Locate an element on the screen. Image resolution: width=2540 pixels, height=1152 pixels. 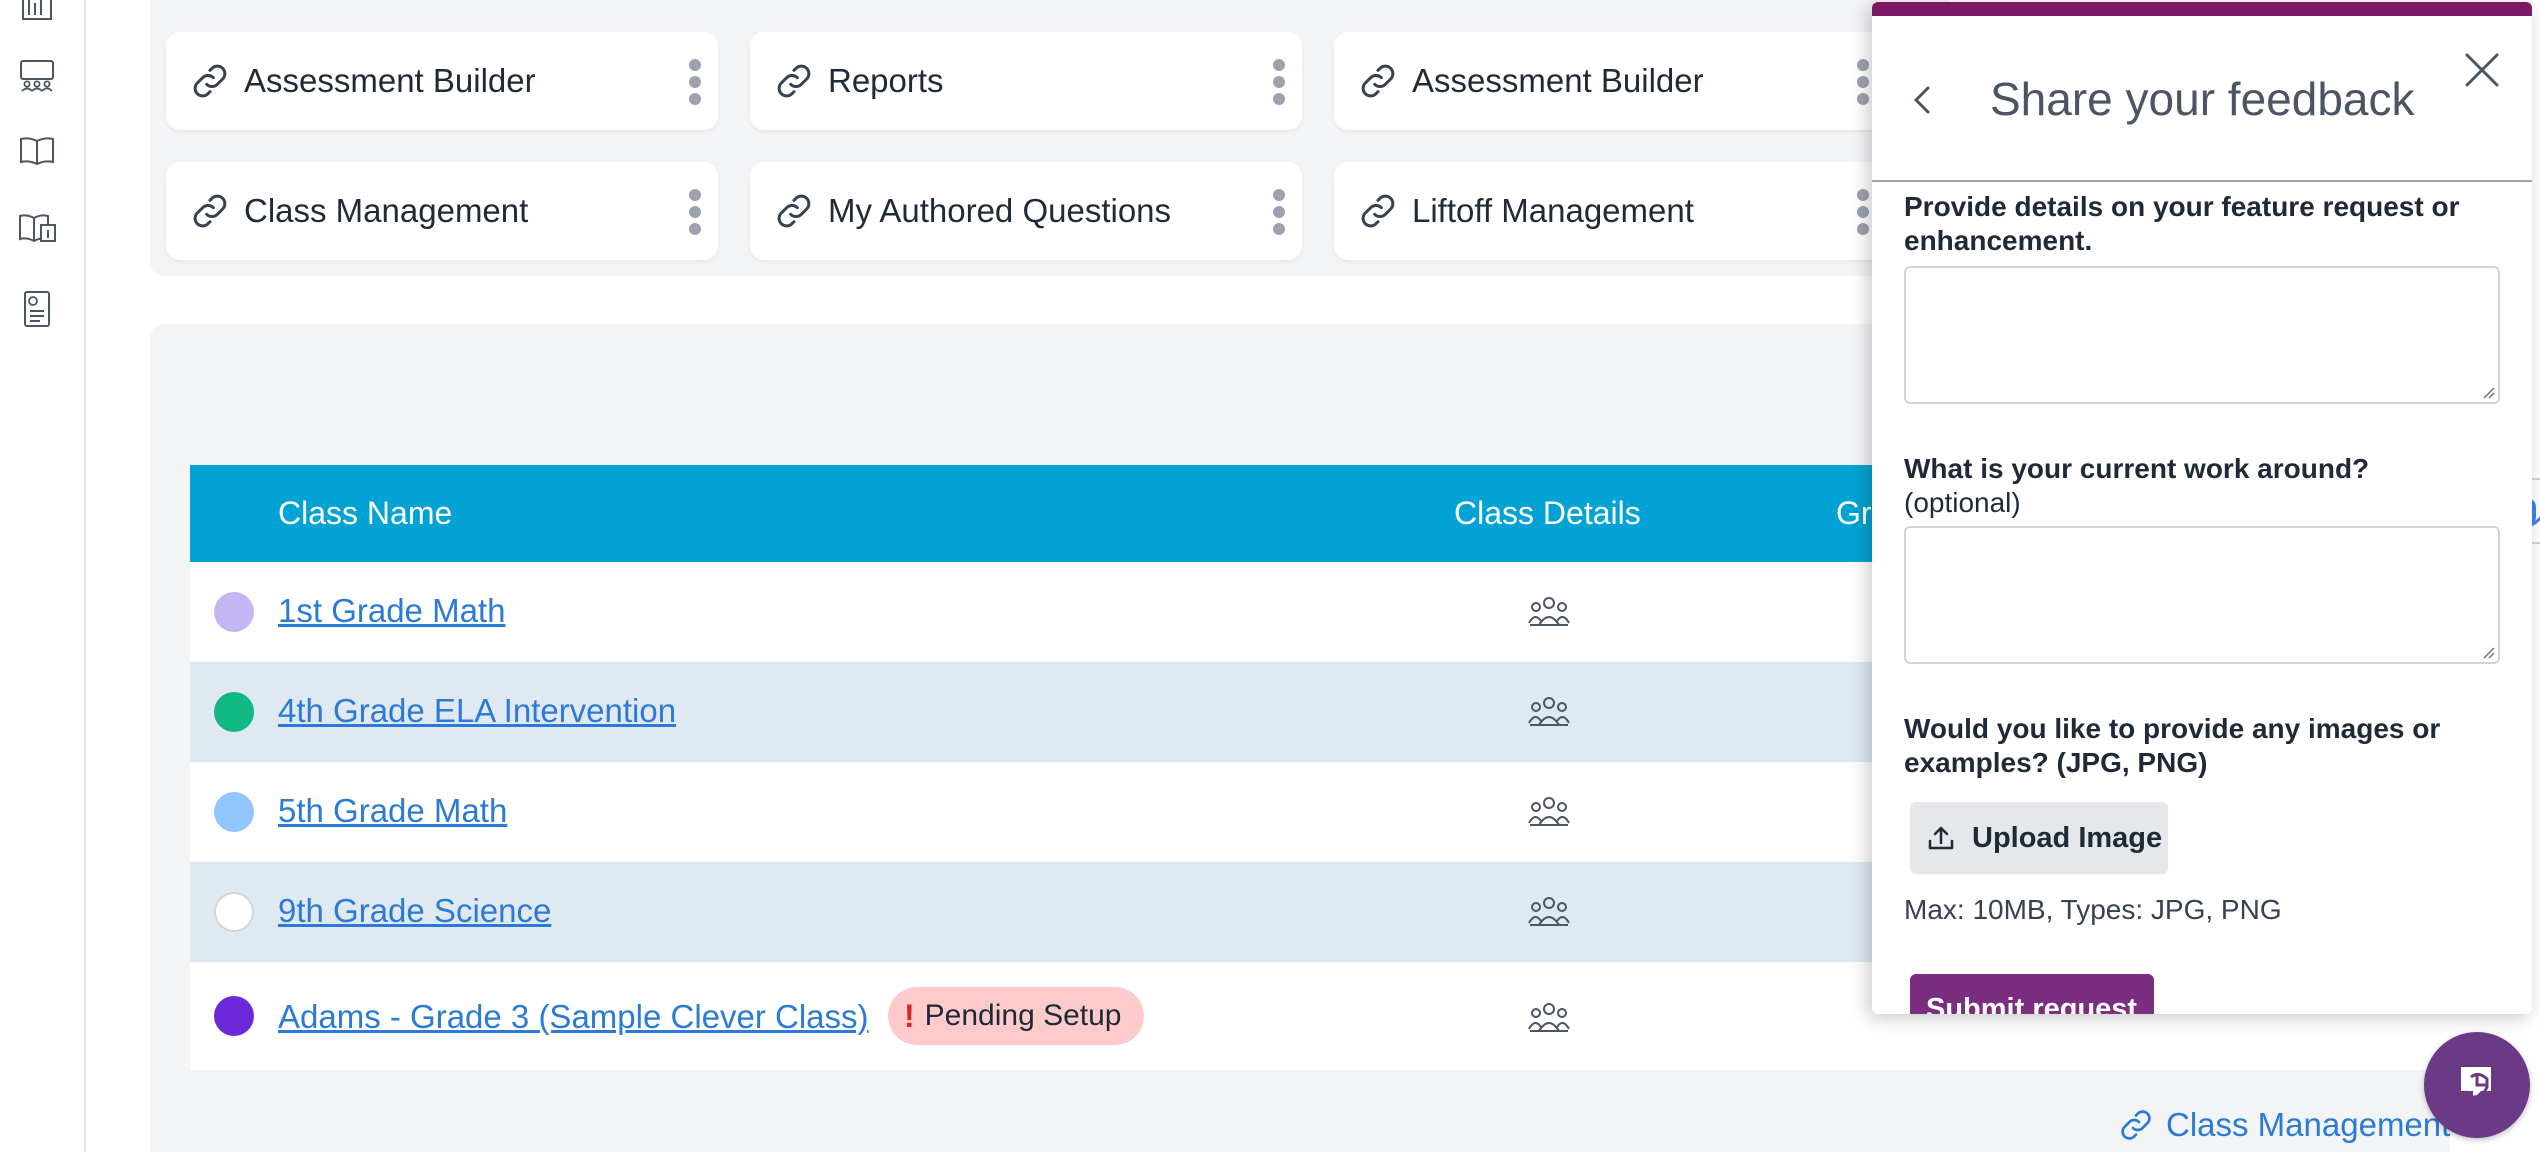
quick-link-class-management: Class Management is located at coordinates (442, 211).